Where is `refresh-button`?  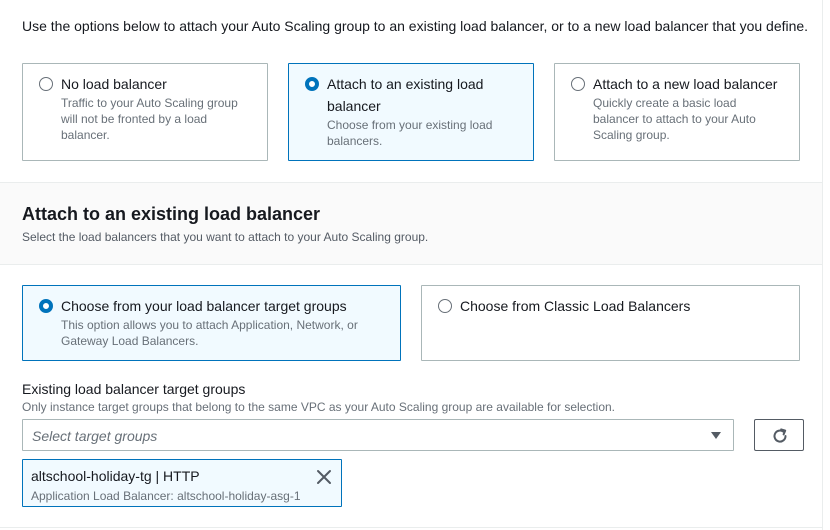
refresh-button is located at coordinates (779, 435).